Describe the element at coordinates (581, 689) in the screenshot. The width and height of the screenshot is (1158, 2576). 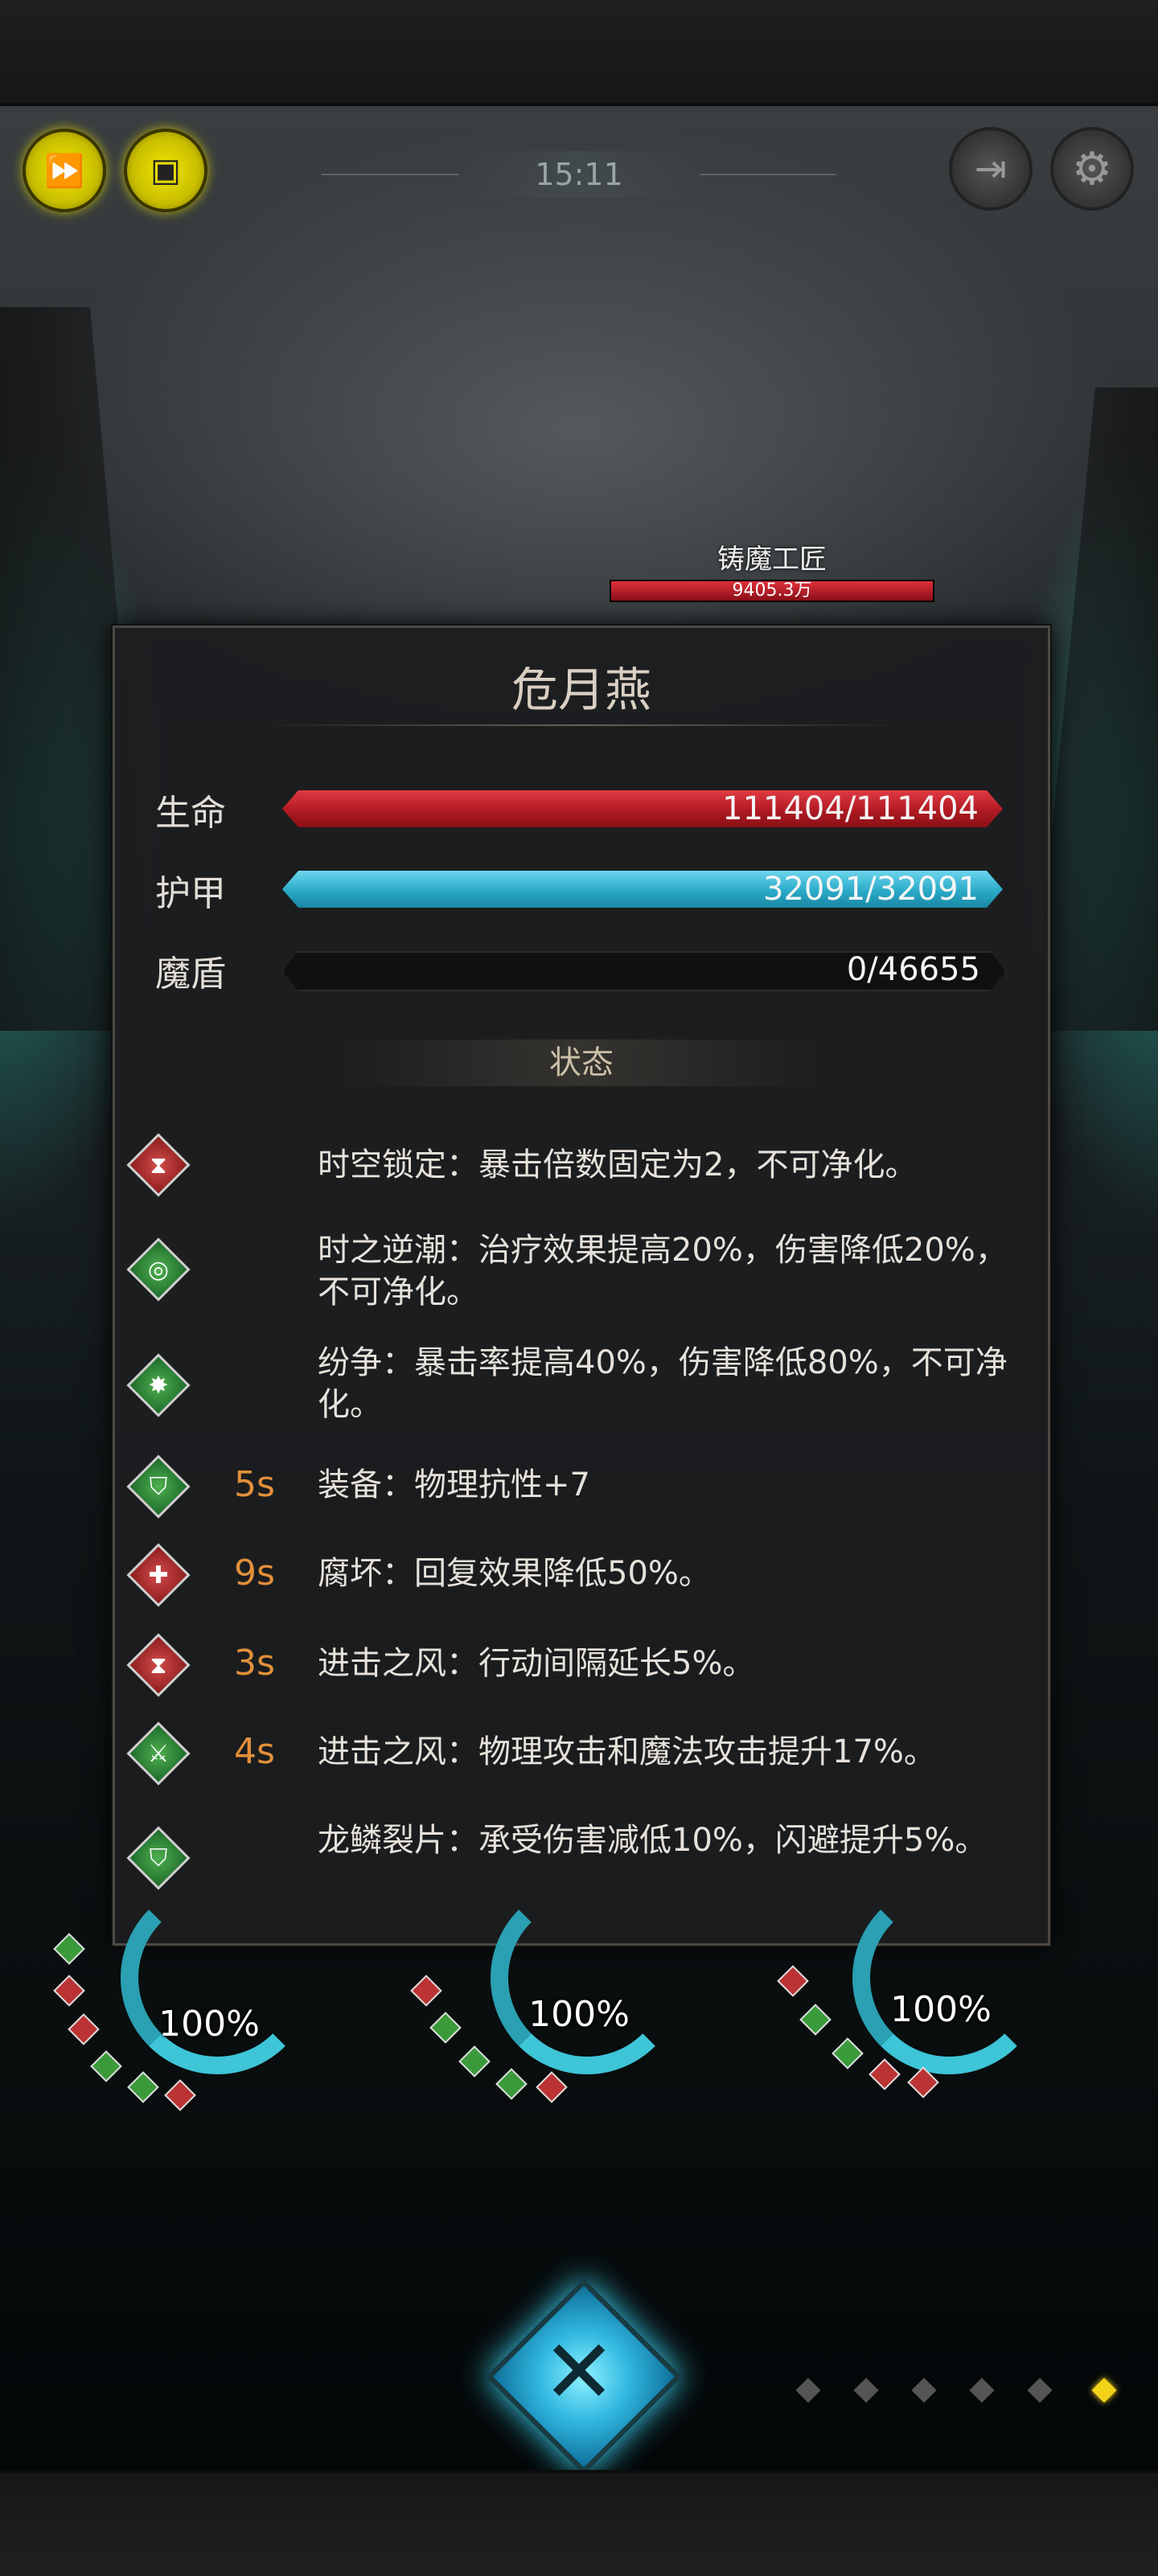
I see `unit-name: 危月燕` at that location.